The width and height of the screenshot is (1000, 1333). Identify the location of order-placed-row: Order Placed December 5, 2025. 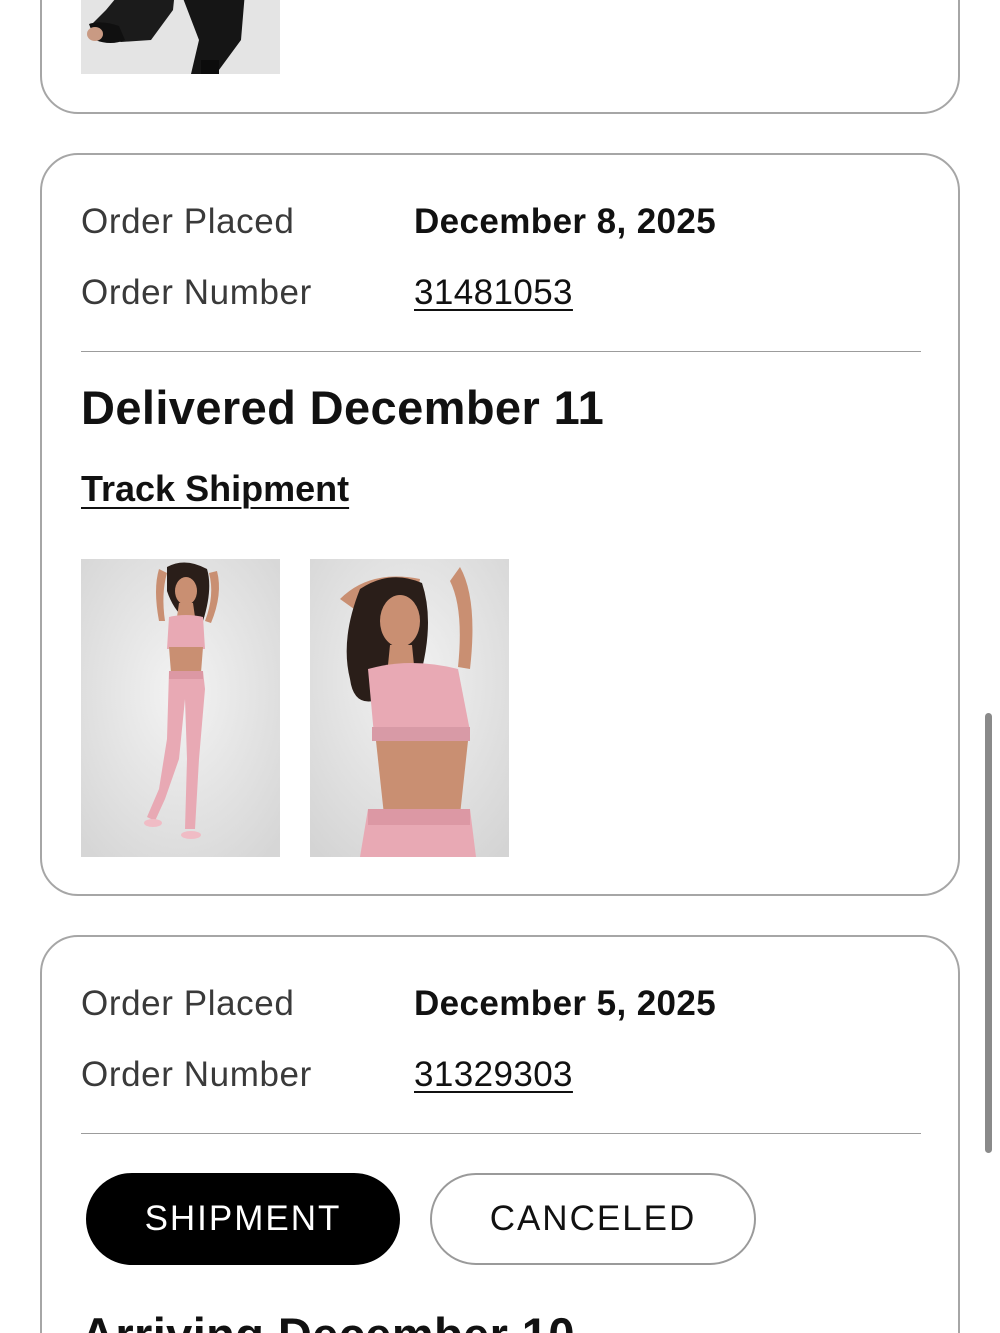
(501, 1004).